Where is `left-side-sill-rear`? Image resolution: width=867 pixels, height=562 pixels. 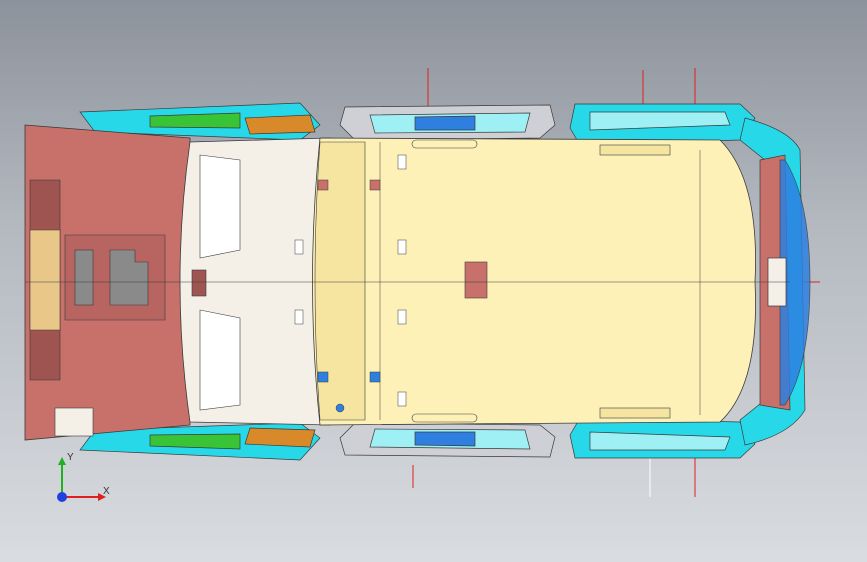
left-side-sill-rear is located at coordinates (662, 124).